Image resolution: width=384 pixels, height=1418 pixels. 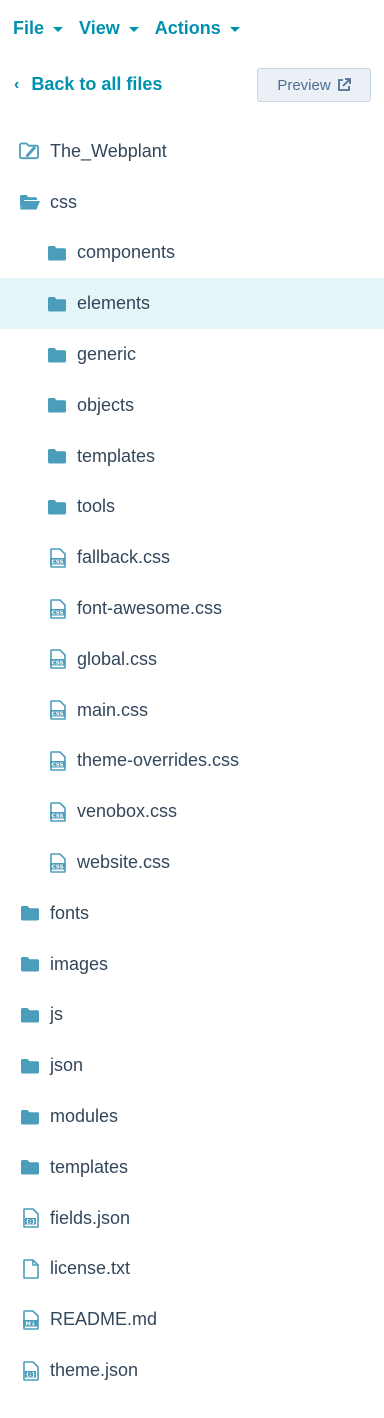 I want to click on back-to-all-files-link: ‹ Back to all files, so click(x=88, y=84).